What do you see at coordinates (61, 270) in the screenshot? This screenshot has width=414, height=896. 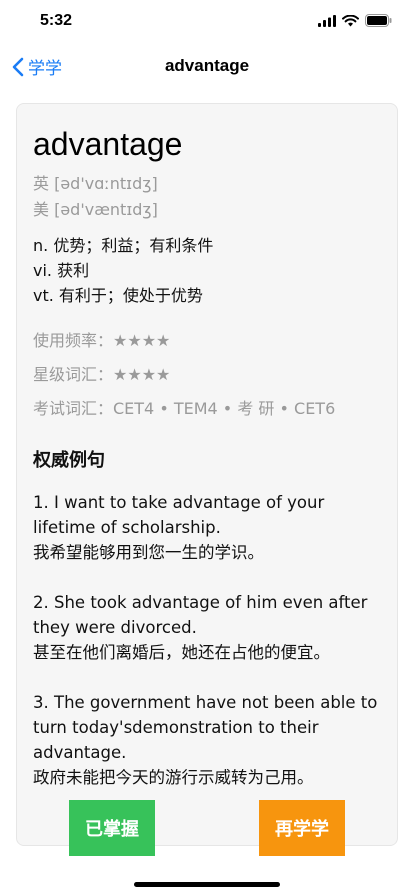 I see `definition-item: vi. 获利` at bounding box center [61, 270].